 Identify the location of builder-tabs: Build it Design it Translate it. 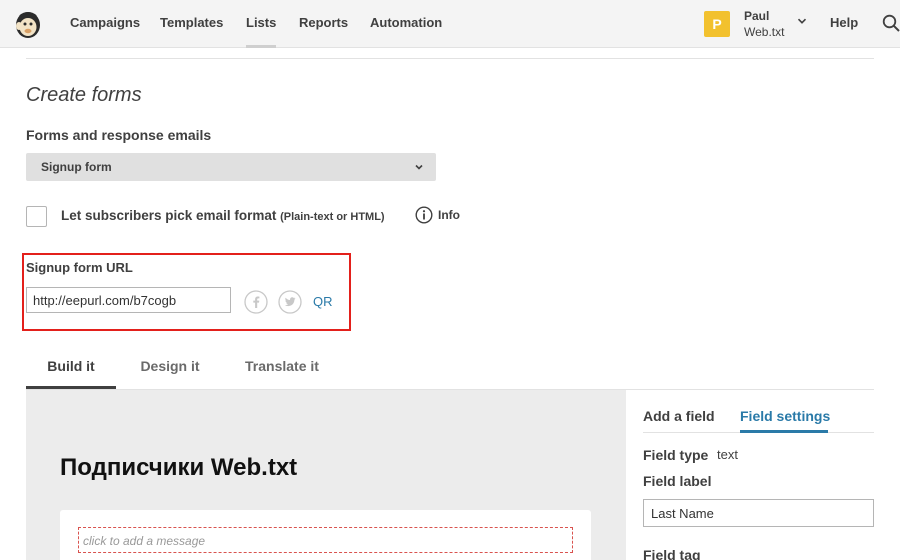
(450, 369).